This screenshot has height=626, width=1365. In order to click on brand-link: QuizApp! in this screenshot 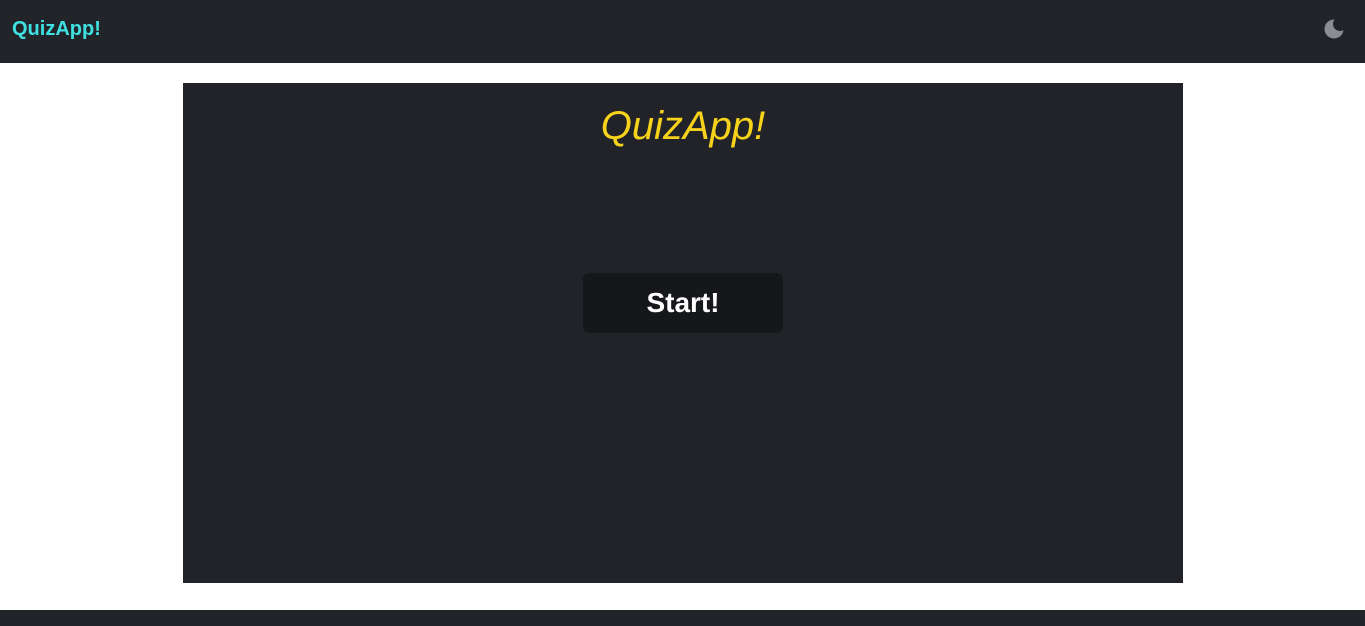, I will do `click(56, 29)`.